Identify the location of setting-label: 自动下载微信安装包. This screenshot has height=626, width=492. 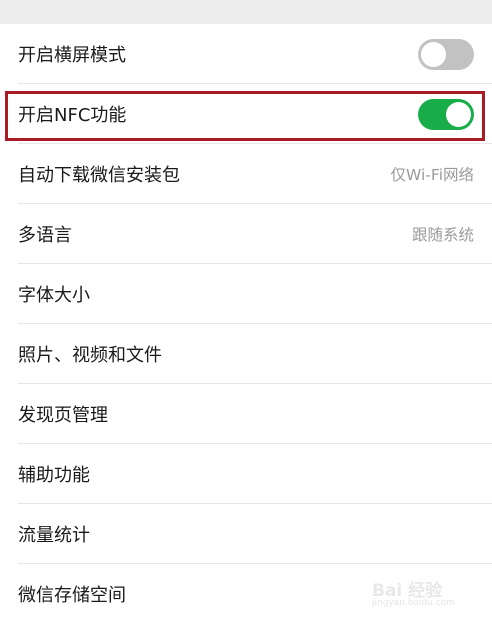
(99, 175).